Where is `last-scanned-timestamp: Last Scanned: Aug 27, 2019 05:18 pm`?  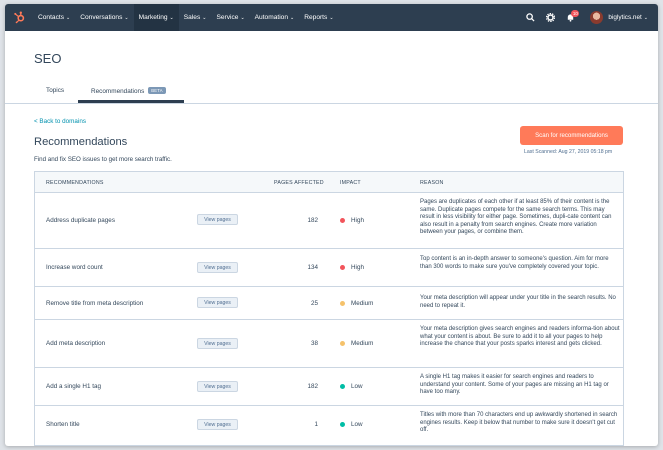 last-scanned-timestamp: Last Scanned: Aug 27, 2019 05:18 pm is located at coordinates (568, 152).